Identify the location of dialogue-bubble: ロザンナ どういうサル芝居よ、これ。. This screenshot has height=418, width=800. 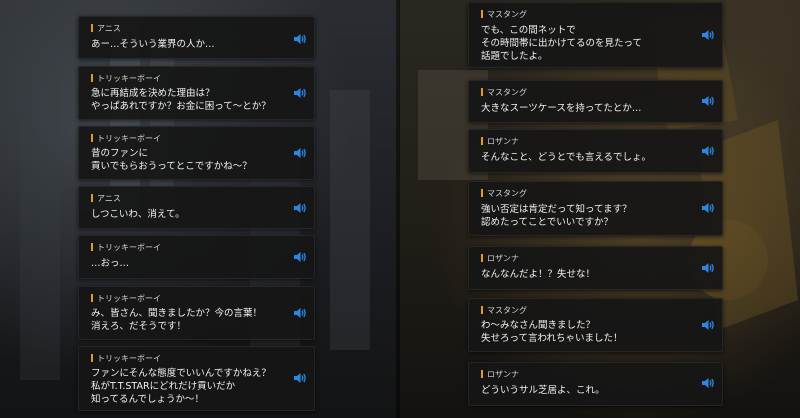
(595, 384).